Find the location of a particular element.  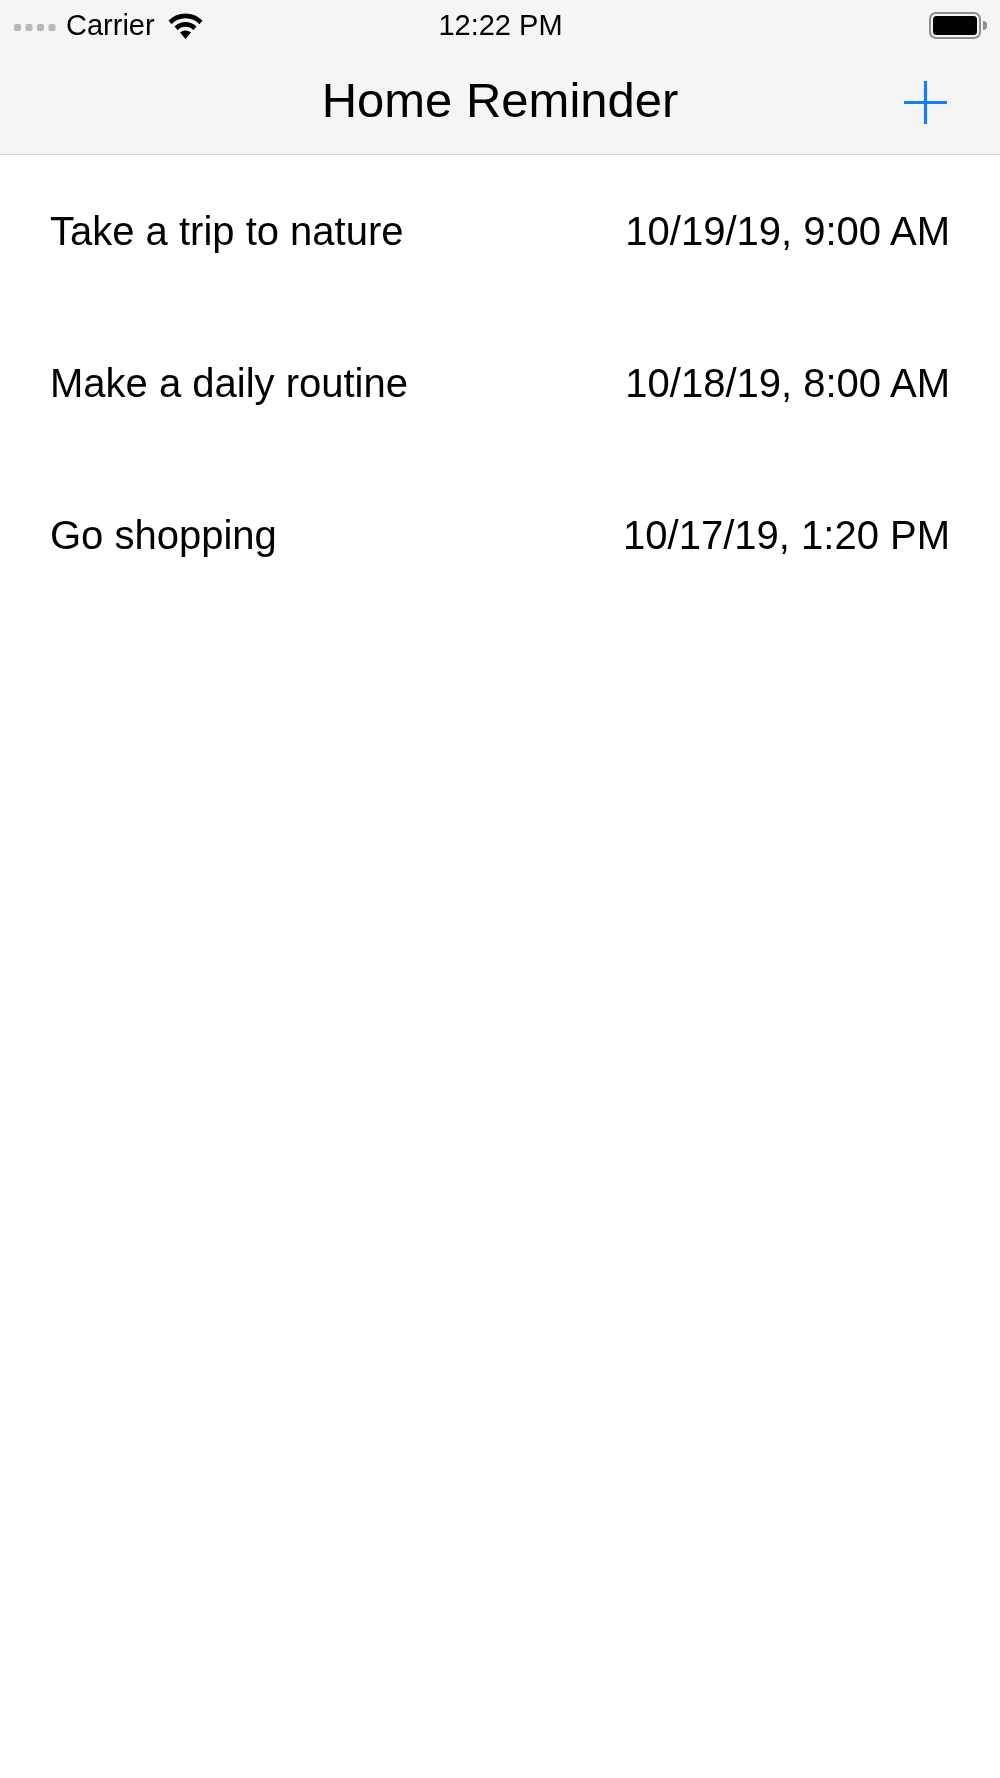

clock-time: 12:22 PM is located at coordinates (500, 25).